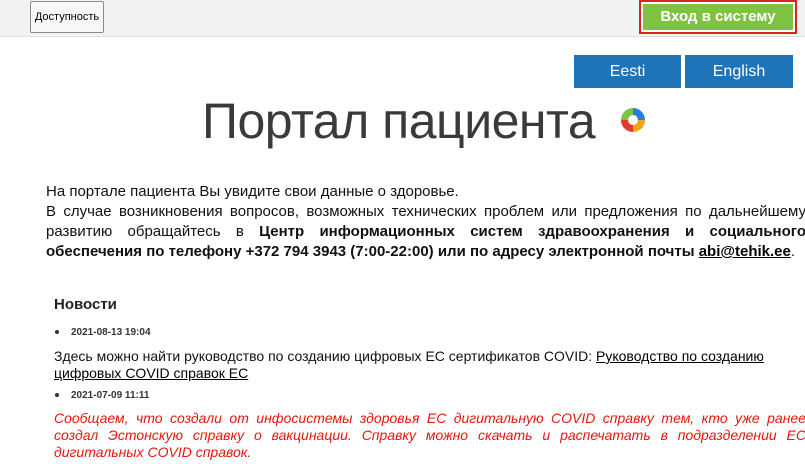 Image resolution: width=805 pixels, height=464 pixels. Describe the element at coordinates (627, 71) in the screenshot. I see `language-estonian-button: Eesti` at that location.